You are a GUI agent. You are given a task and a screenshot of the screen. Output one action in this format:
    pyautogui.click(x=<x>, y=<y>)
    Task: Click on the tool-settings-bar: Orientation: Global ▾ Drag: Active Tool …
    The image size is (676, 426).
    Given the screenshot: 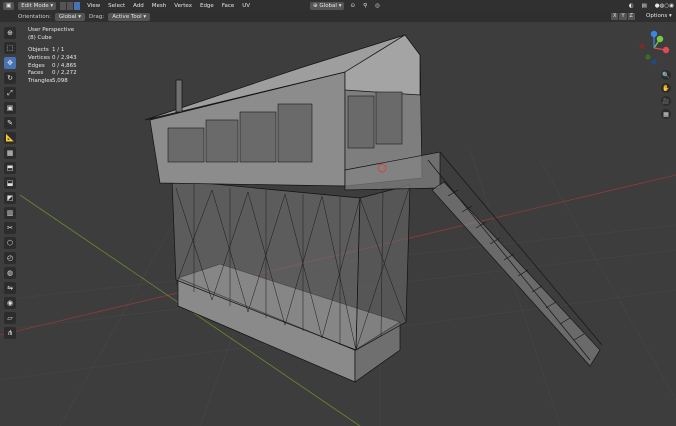 What is the action you would take?
    pyautogui.click(x=338, y=16)
    